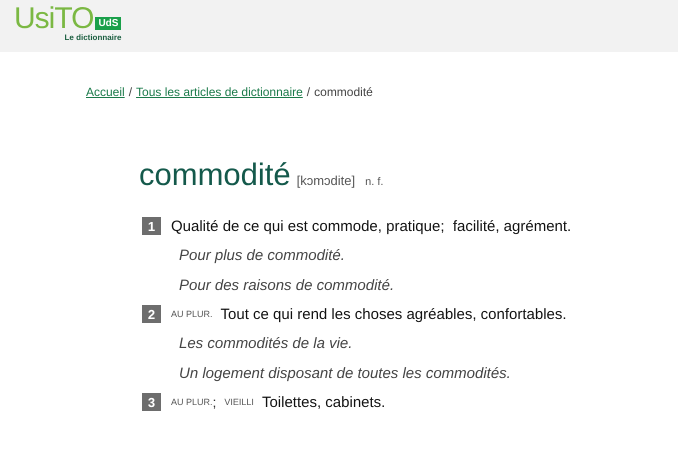 This screenshot has height=475, width=678. I want to click on sense-number: 1, so click(151, 226).